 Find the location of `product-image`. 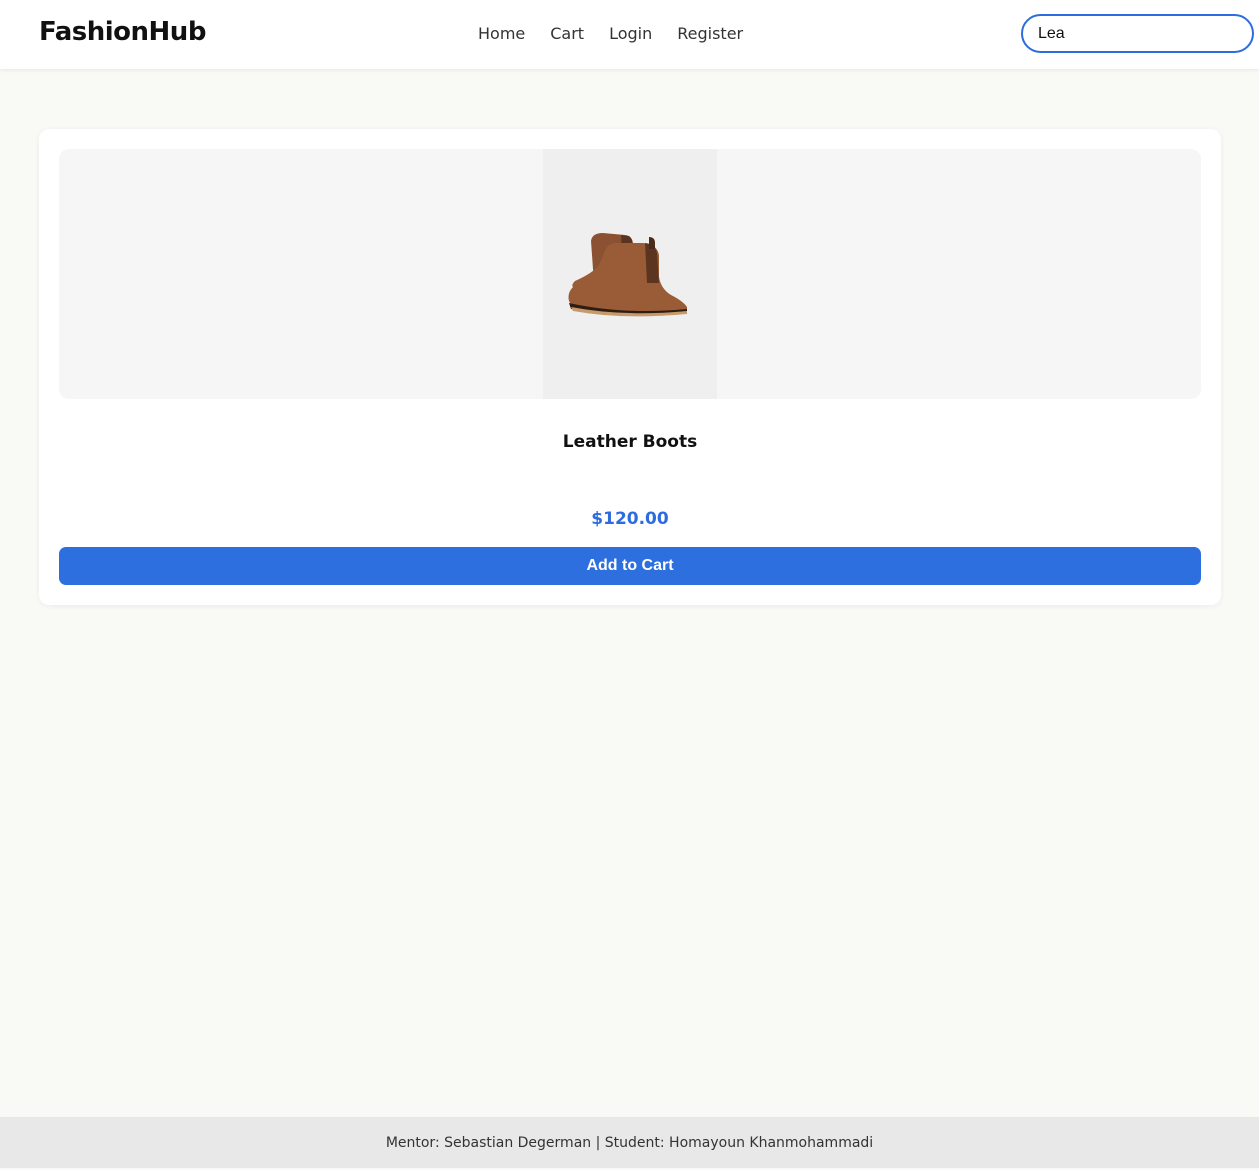

product-image is located at coordinates (630, 274).